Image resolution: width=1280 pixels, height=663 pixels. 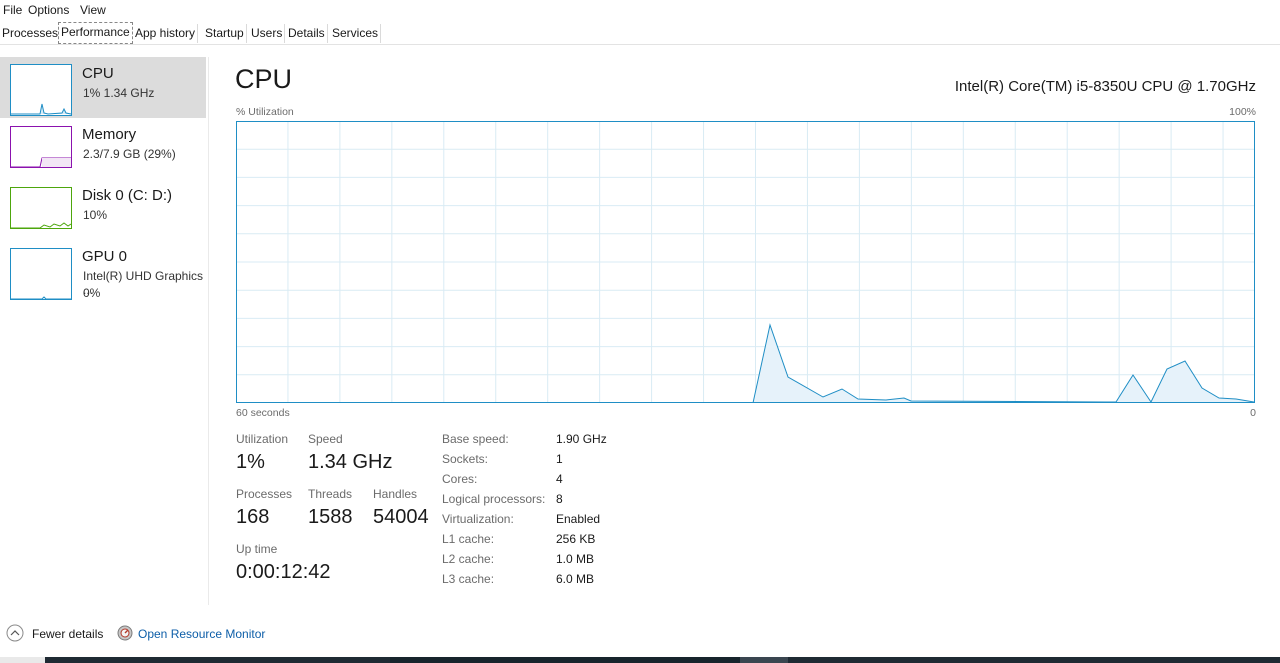 What do you see at coordinates (12, 10) in the screenshot?
I see `menu-file: File` at bounding box center [12, 10].